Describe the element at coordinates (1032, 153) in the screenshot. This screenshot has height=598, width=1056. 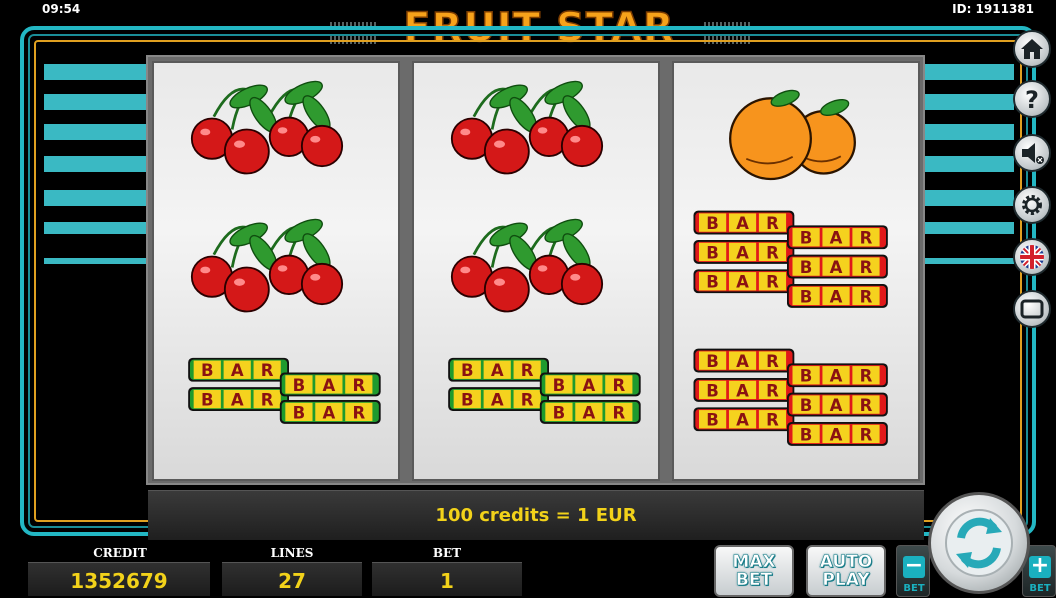
I see `sound-button` at that location.